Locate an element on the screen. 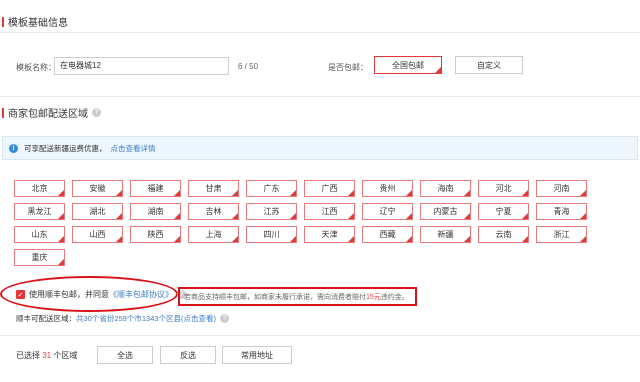 The width and height of the screenshot is (640, 382). checkmark-icon: ✓ is located at coordinates (20, 294).